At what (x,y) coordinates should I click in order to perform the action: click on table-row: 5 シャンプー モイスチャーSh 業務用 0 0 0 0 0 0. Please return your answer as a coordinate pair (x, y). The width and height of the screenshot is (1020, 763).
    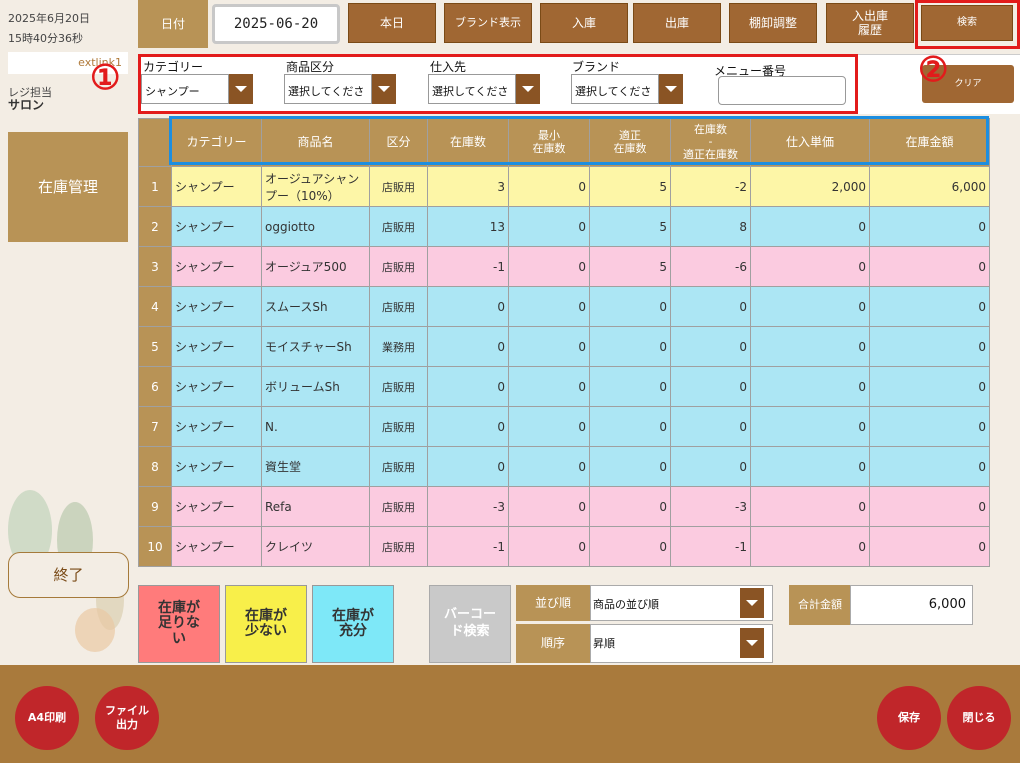
    Looking at the image, I should click on (564, 346).